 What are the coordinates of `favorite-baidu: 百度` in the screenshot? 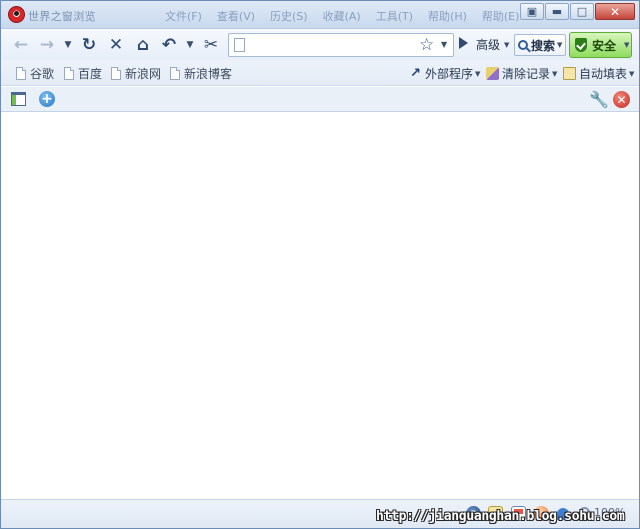 It's located at (83, 73).